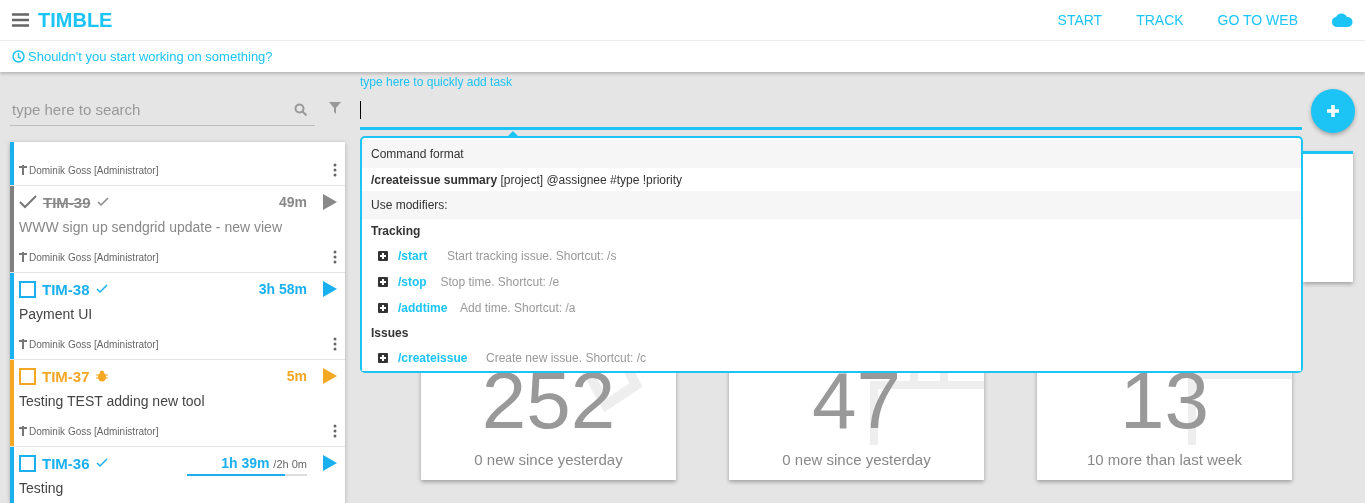 The image size is (1365, 503). Describe the element at coordinates (151, 227) in the screenshot. I see `task-title: WWW sign up sendgrid update - new view` at that location.